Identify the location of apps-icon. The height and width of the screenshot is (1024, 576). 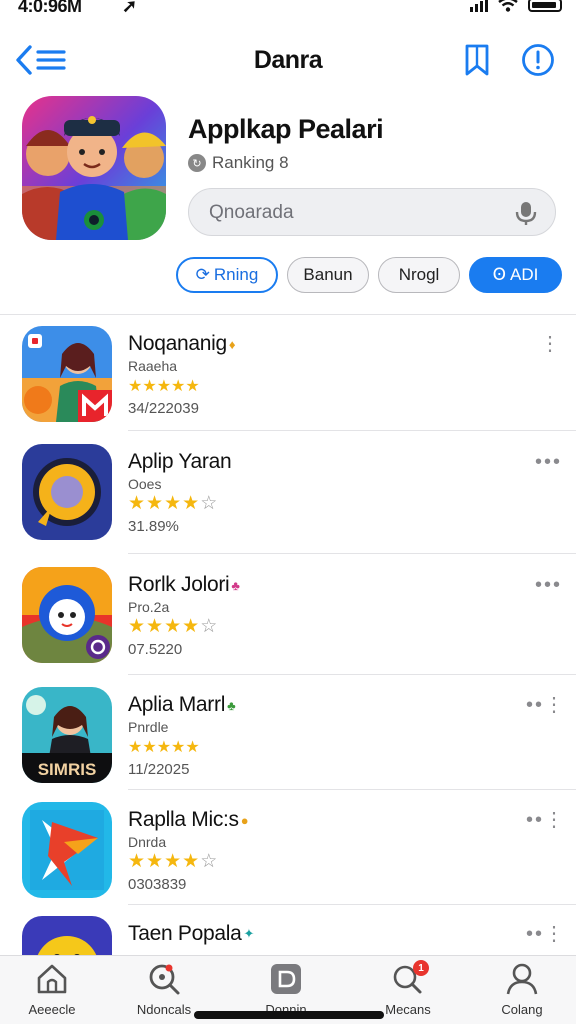
(286, 979).